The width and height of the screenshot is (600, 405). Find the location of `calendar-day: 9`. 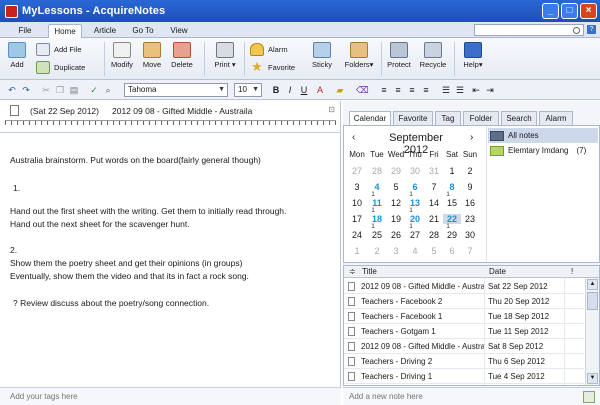

calendar-day: 9 is located at coordinates (470, 187).